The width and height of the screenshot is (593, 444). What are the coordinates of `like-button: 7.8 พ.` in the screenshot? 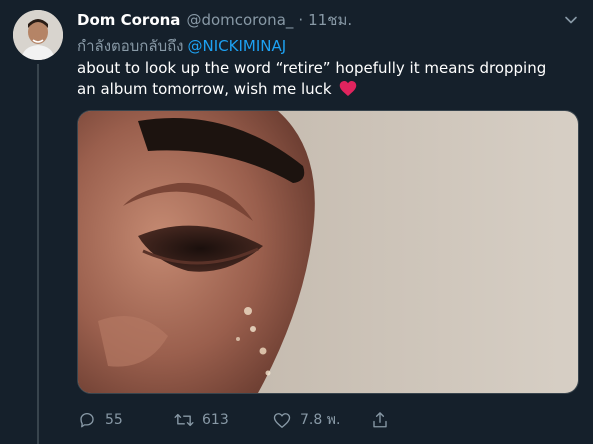 It's located at (306, 420).